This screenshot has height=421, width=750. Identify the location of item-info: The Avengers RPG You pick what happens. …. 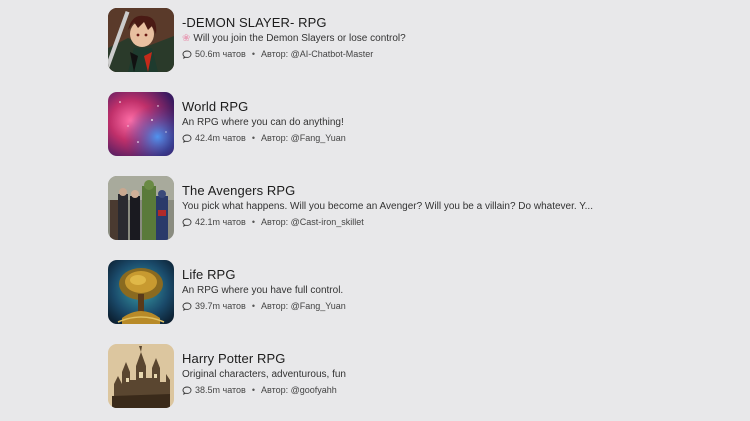
(387, 202).